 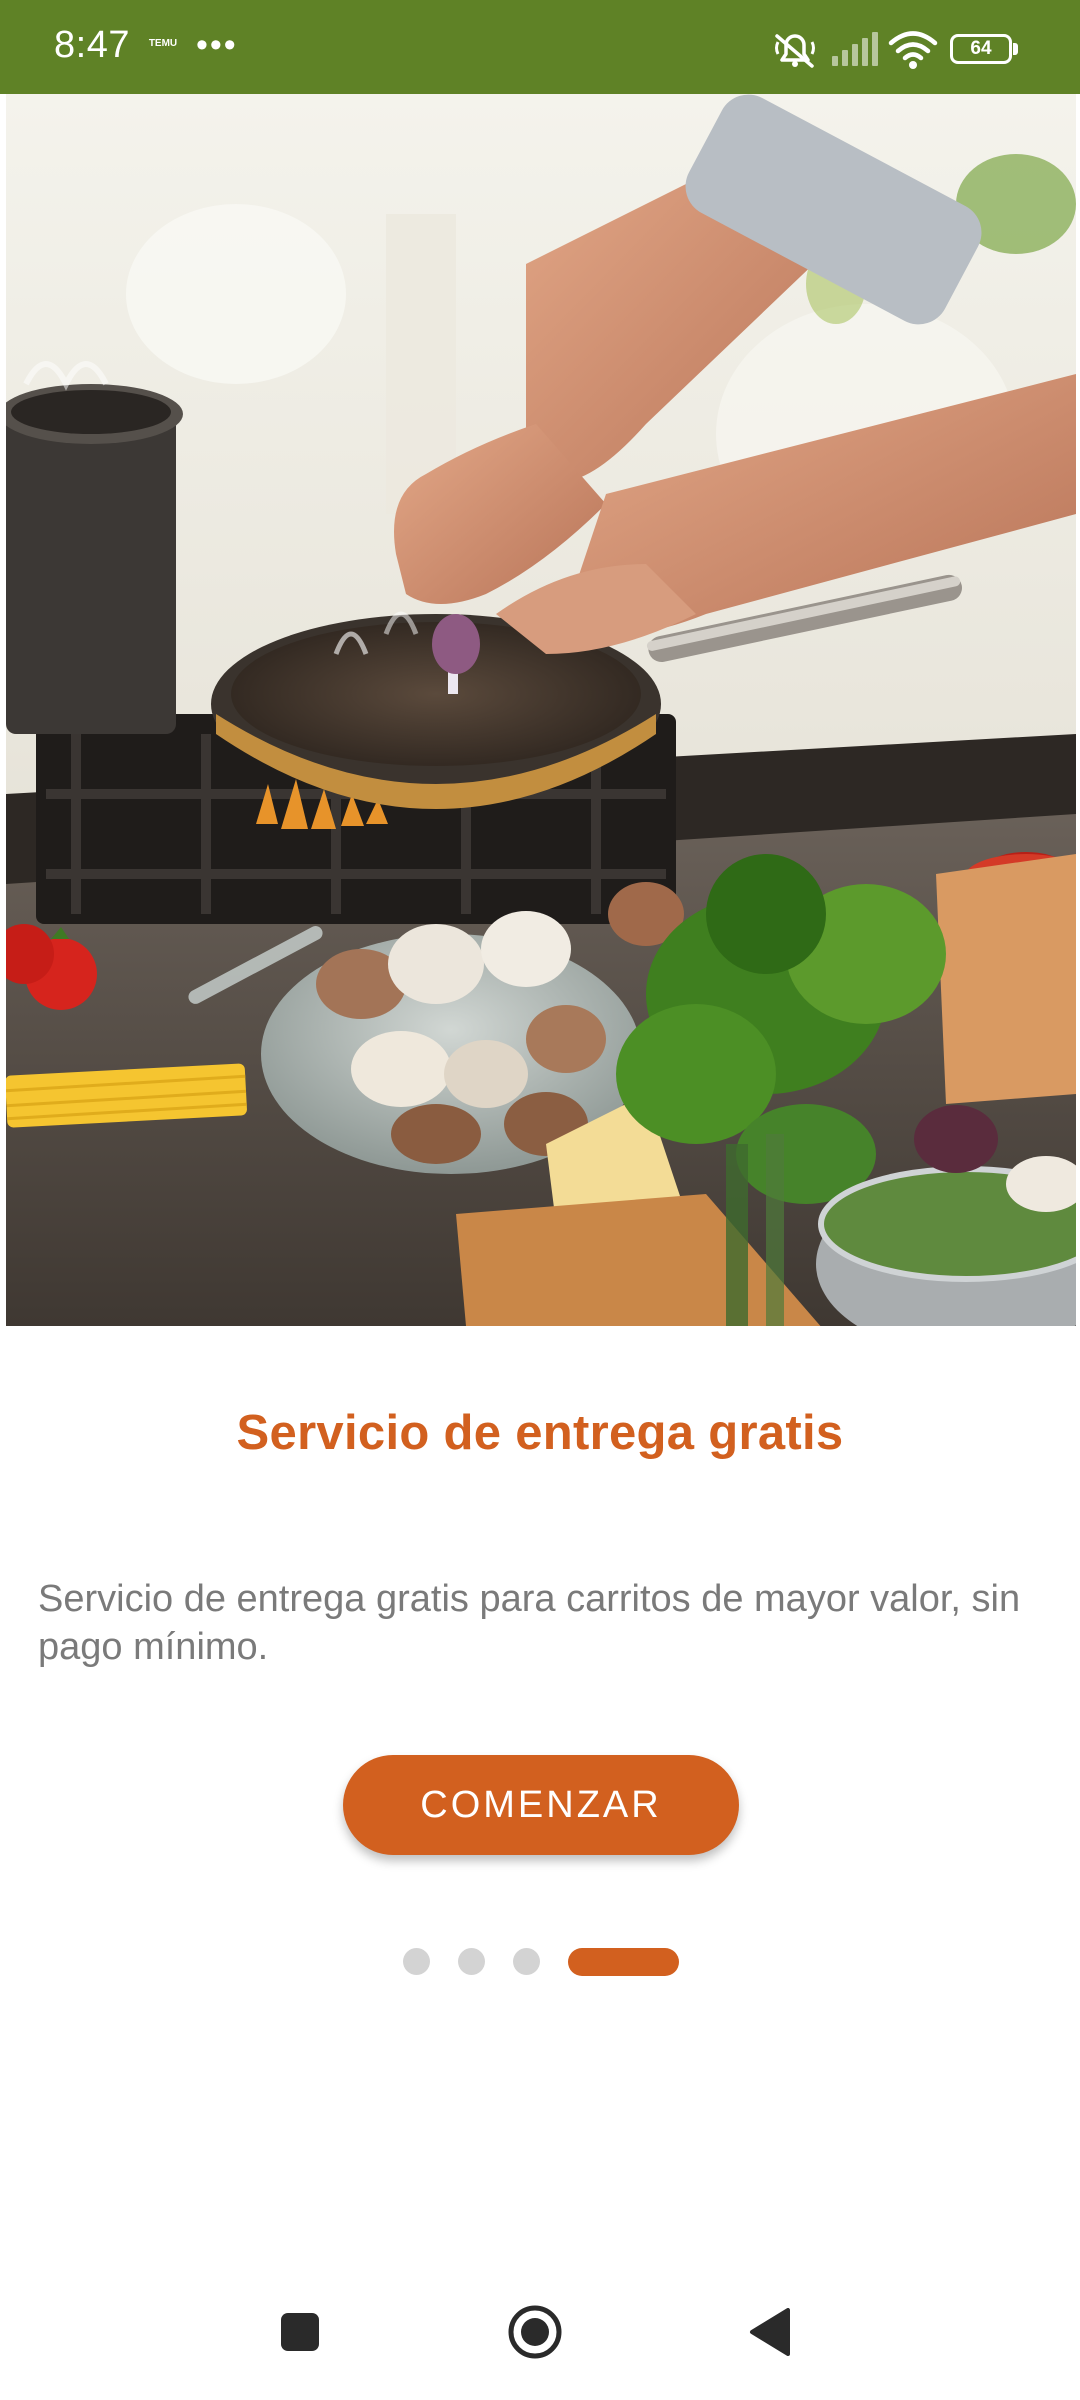 I want to click on more-notifications-icon: •••, so click(x=217, y=45).